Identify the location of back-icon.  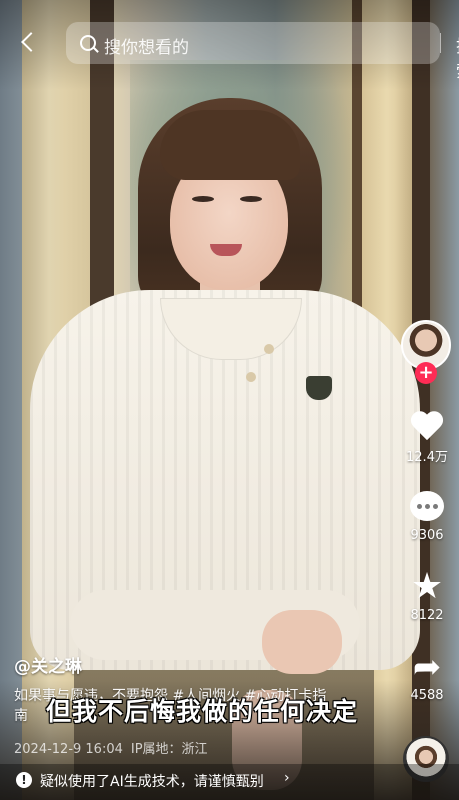
(29, 43).